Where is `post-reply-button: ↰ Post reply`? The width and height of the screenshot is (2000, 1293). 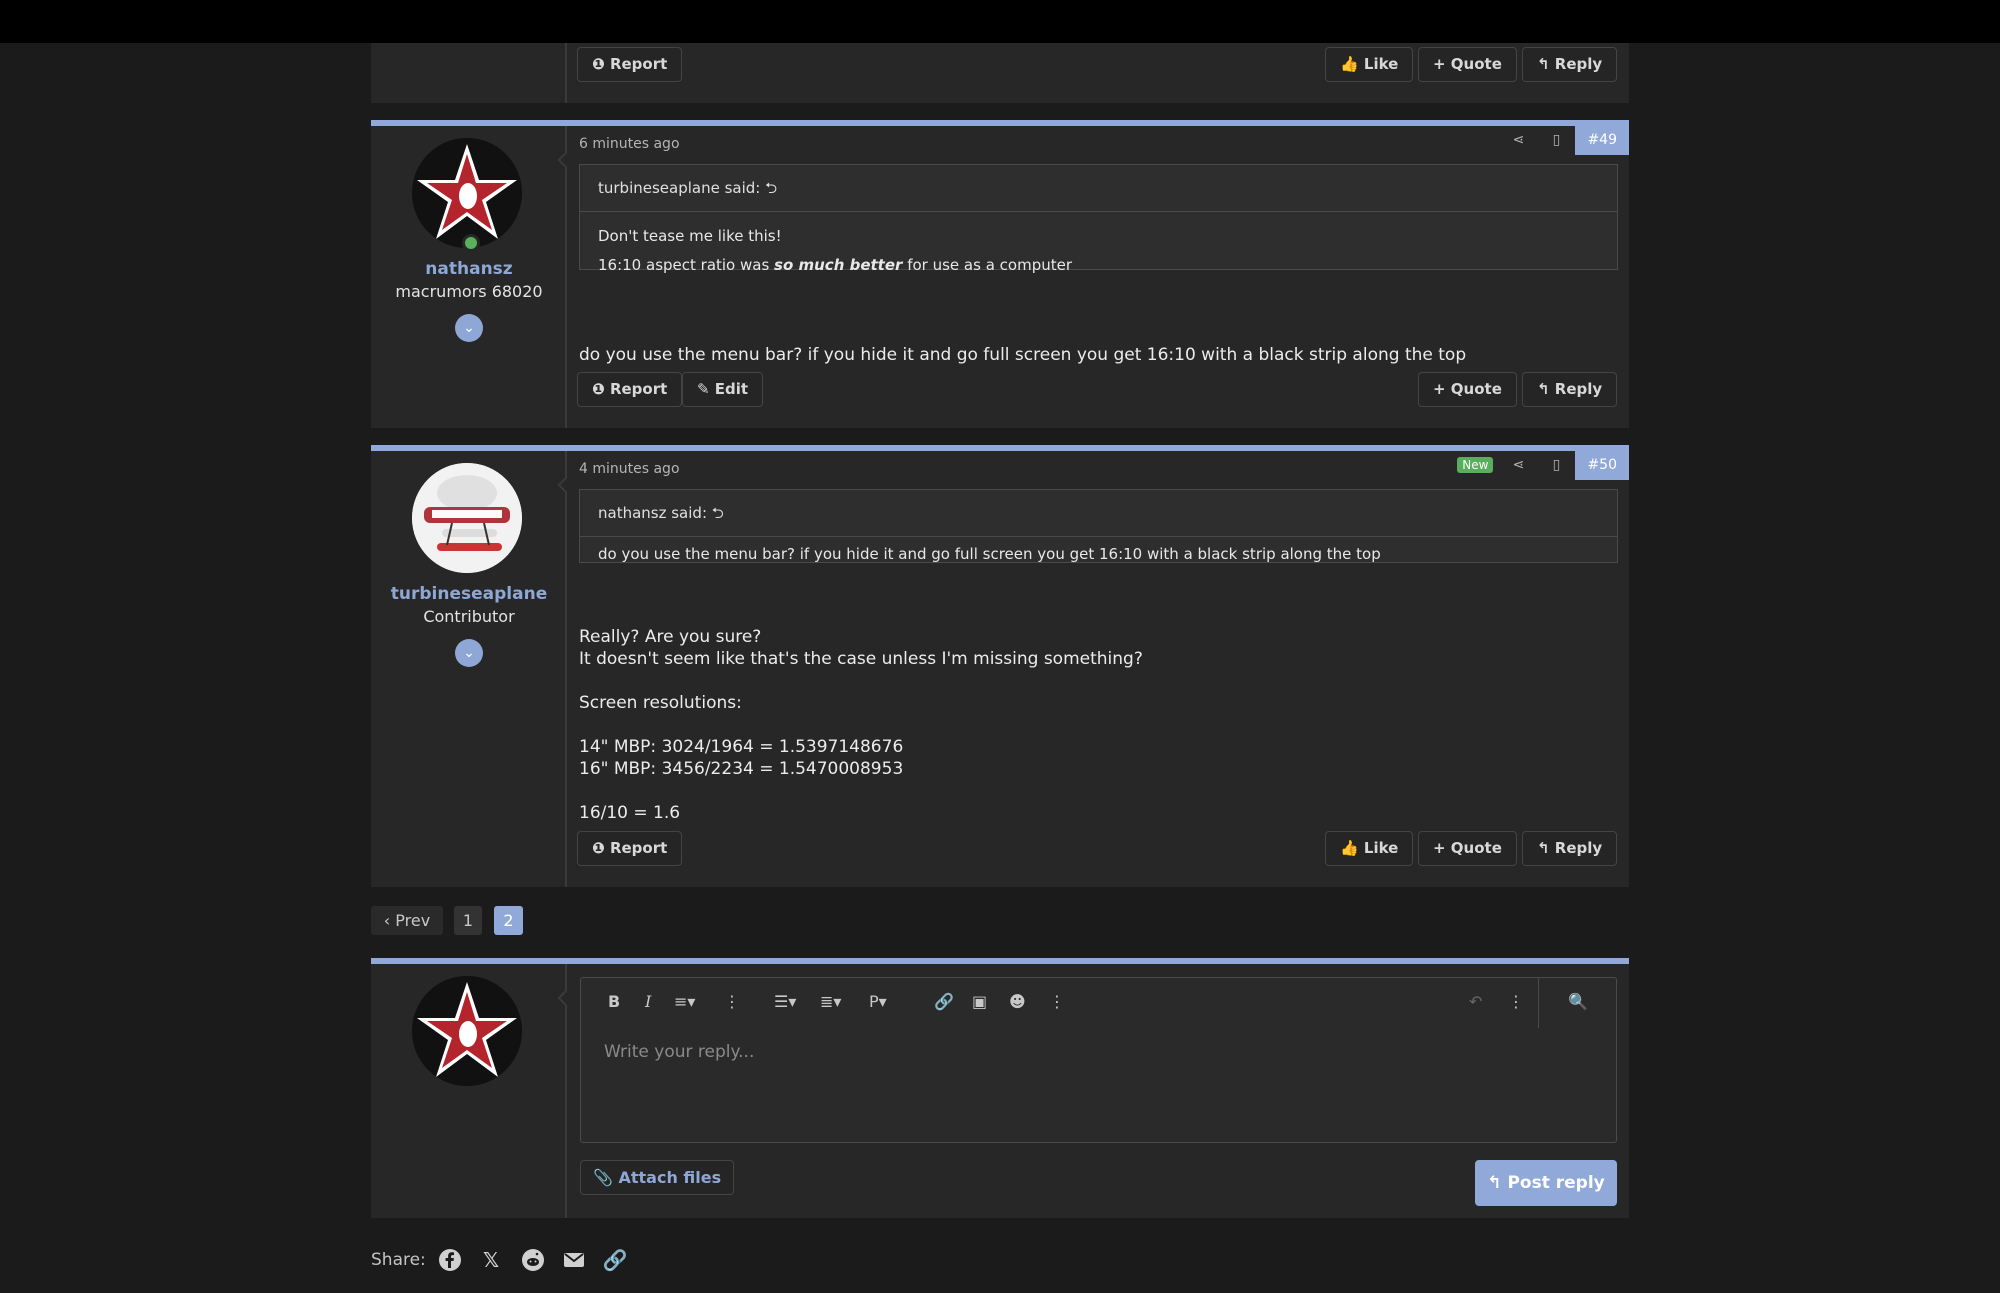
post-reply-button: ↰ Post reply is located at coordinates (1546, 1183).